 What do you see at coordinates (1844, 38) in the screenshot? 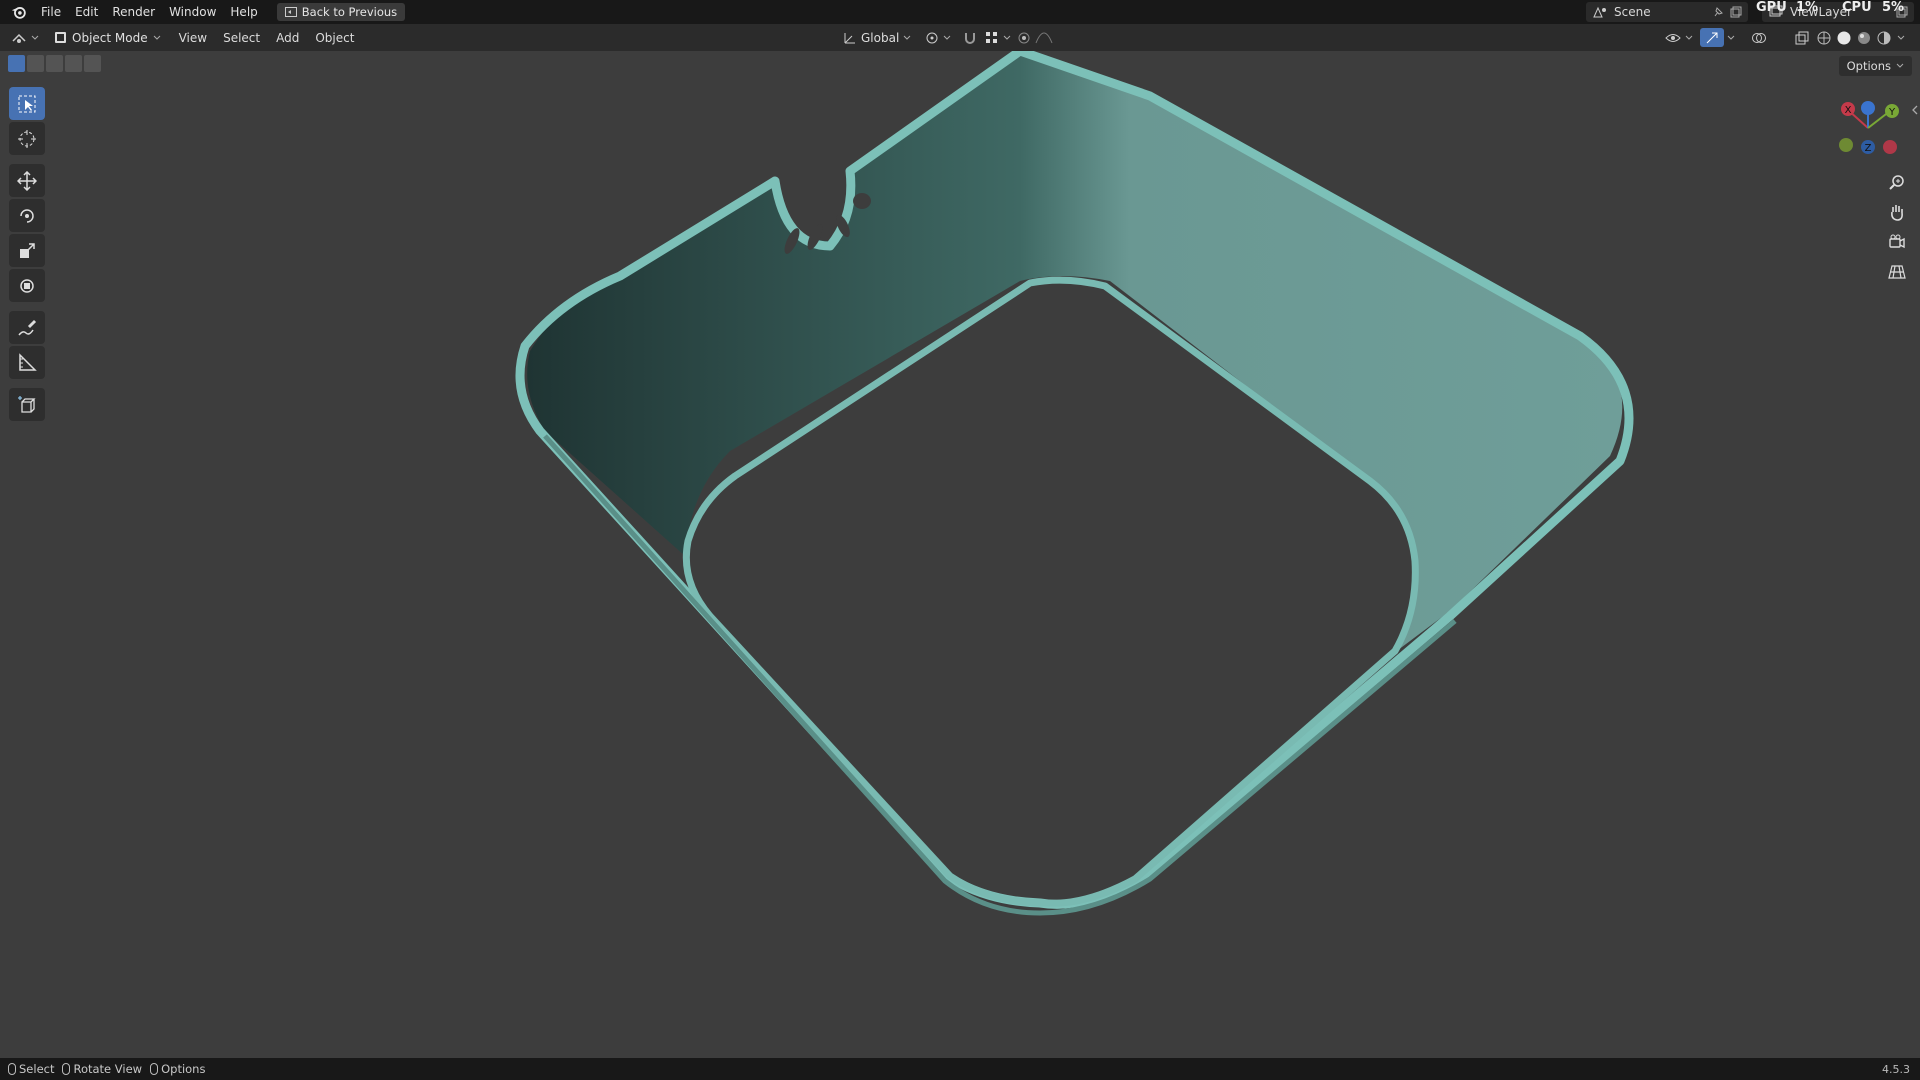
I see `solid-shading-icon` at bounding box center [1844, 38].